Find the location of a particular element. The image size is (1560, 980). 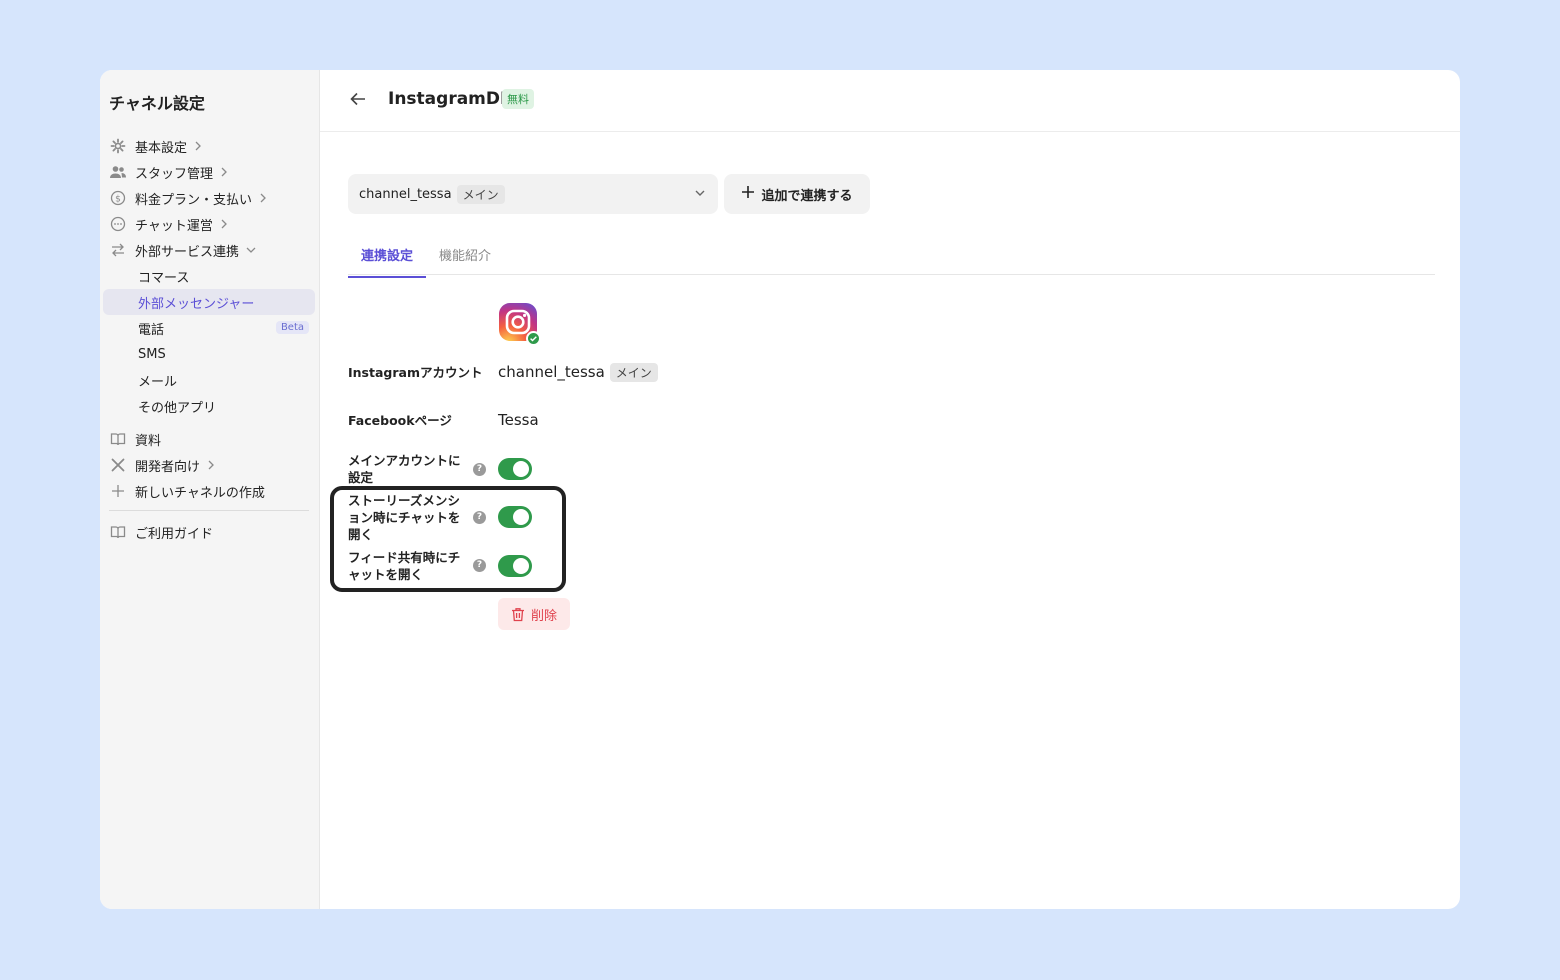

instagram-account-name: channel_tessa is located at coordinates (551, 372).